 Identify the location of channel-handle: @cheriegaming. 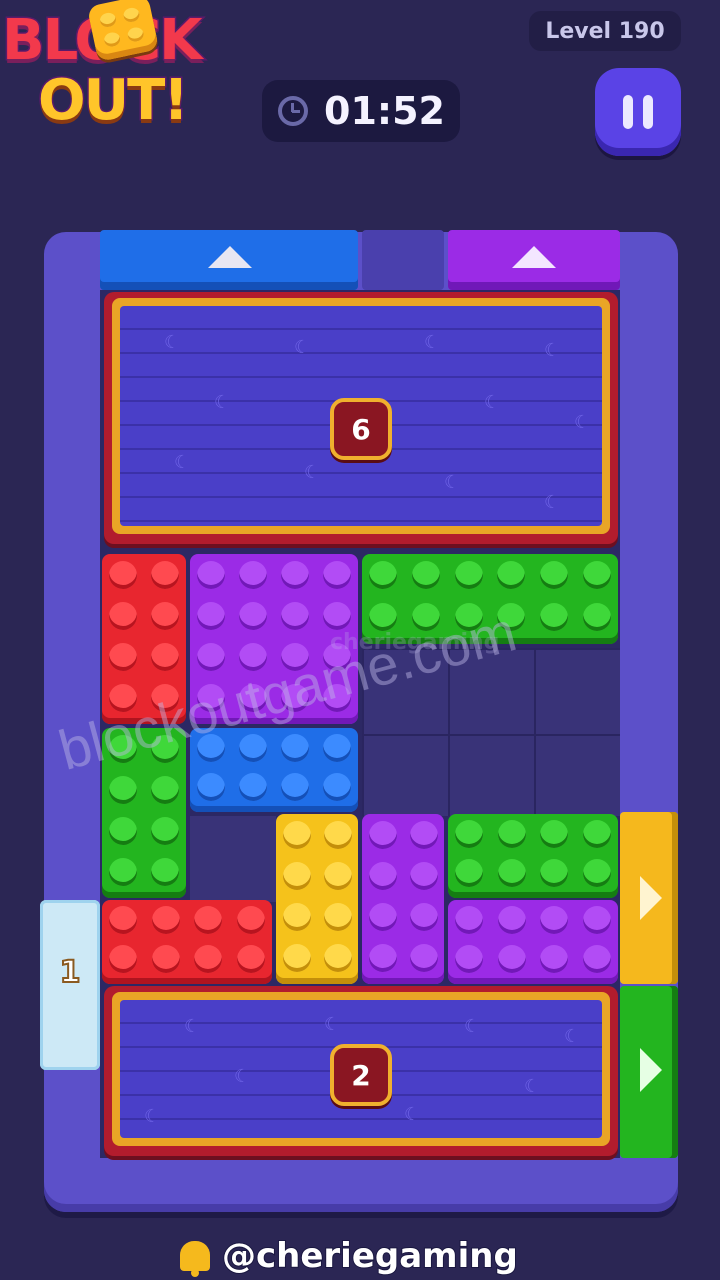
(370, 1256).